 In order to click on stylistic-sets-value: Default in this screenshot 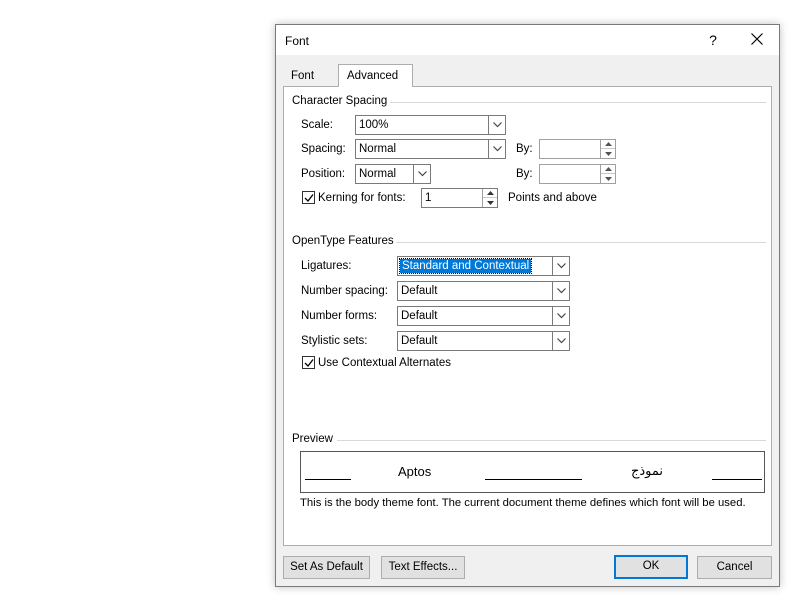, I will do `click(419, 341)`.